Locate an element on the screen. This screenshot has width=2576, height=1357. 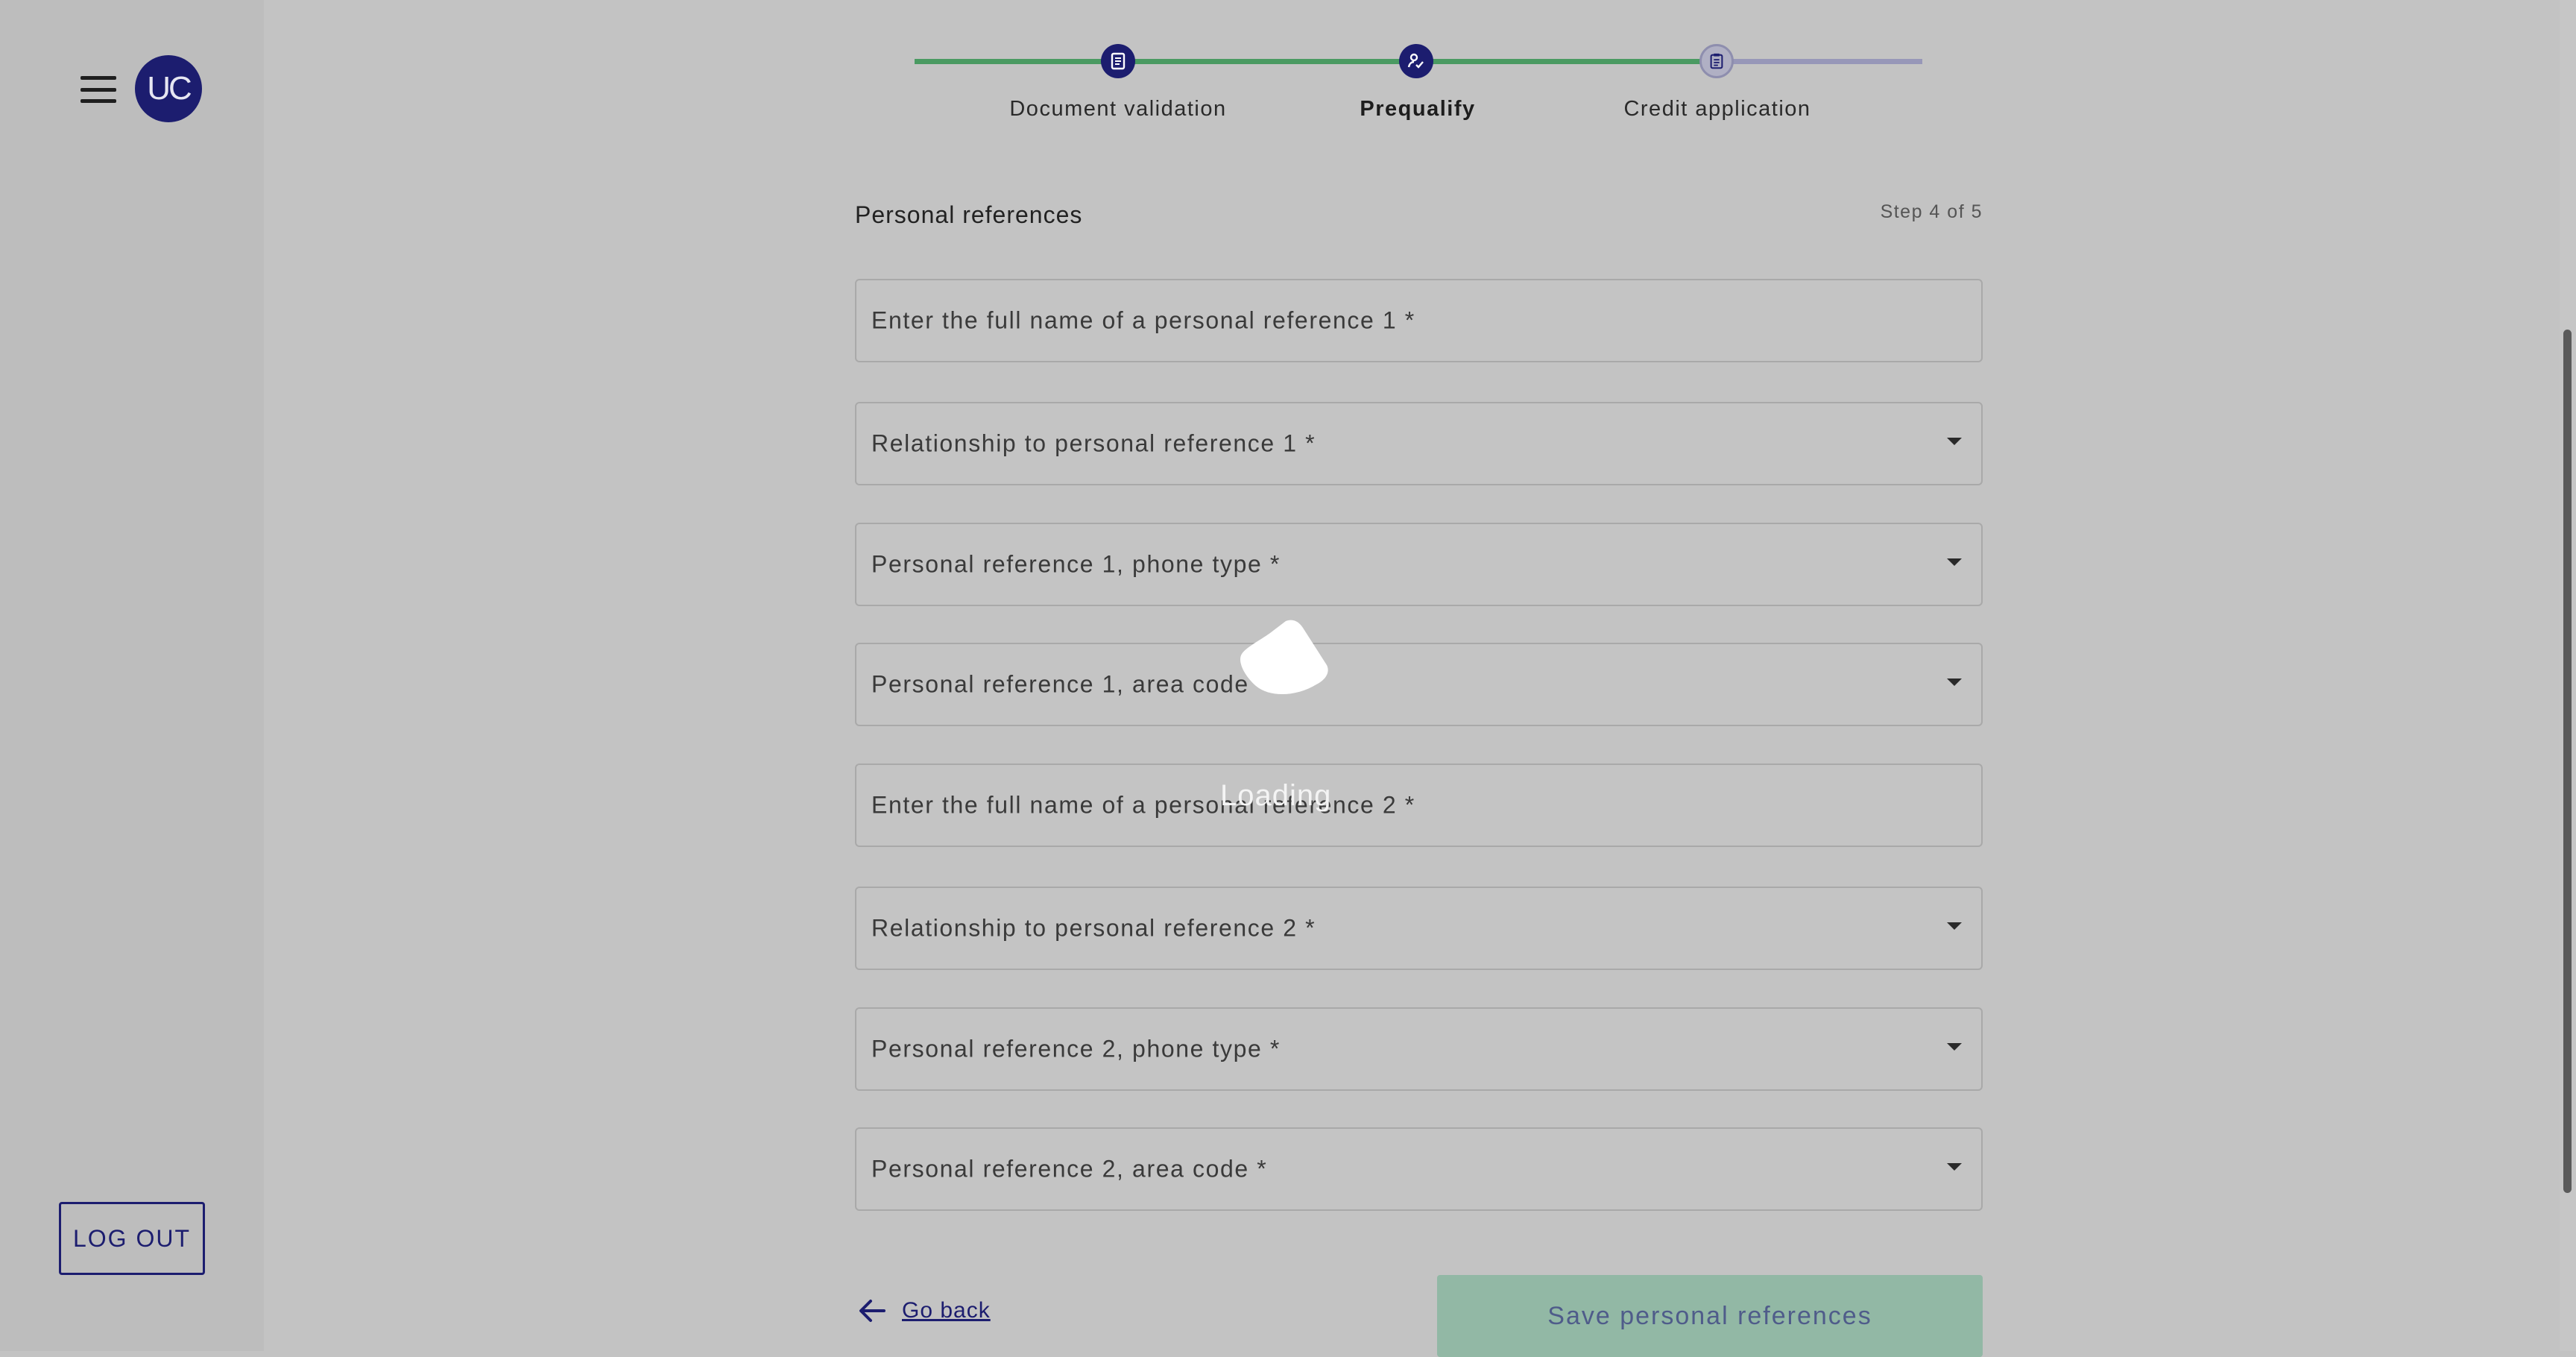
clipboard-icon is located at coordinates (1716, 61).